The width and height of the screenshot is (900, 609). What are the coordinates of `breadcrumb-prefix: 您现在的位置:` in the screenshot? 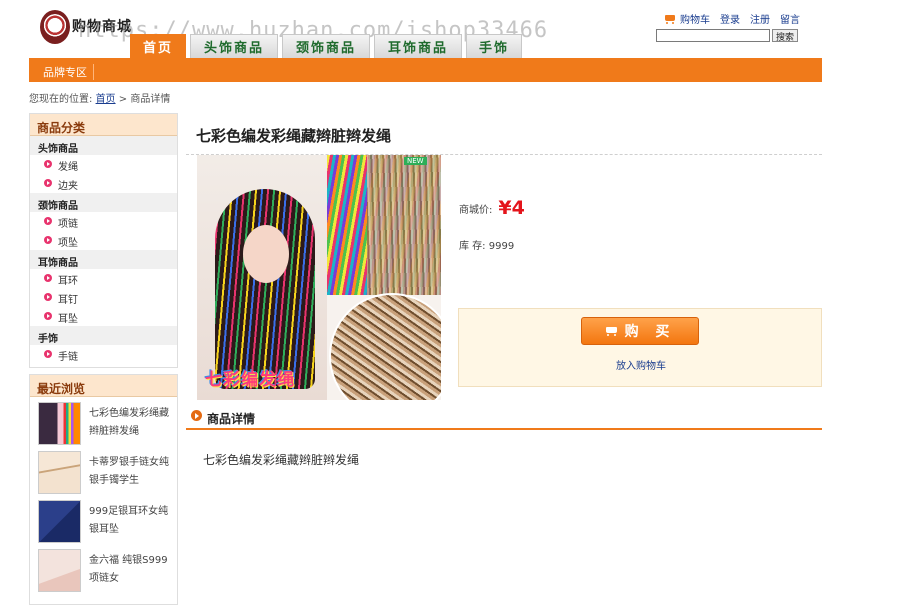 It's located at (61, 99).